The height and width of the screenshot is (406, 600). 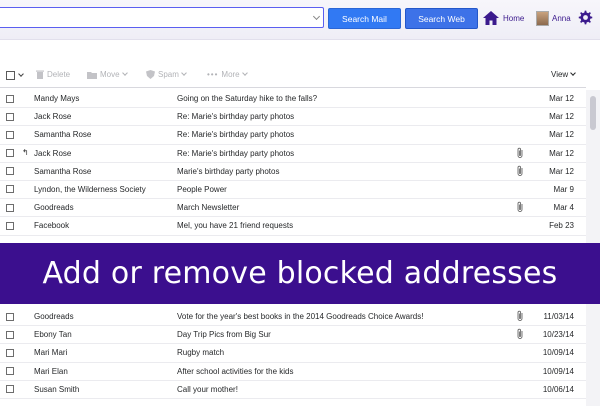 What do you see at coordinates (57, 98) in the screenshot?
I see `message-sender: Mandy Mays` at bounding box center [57, 98].